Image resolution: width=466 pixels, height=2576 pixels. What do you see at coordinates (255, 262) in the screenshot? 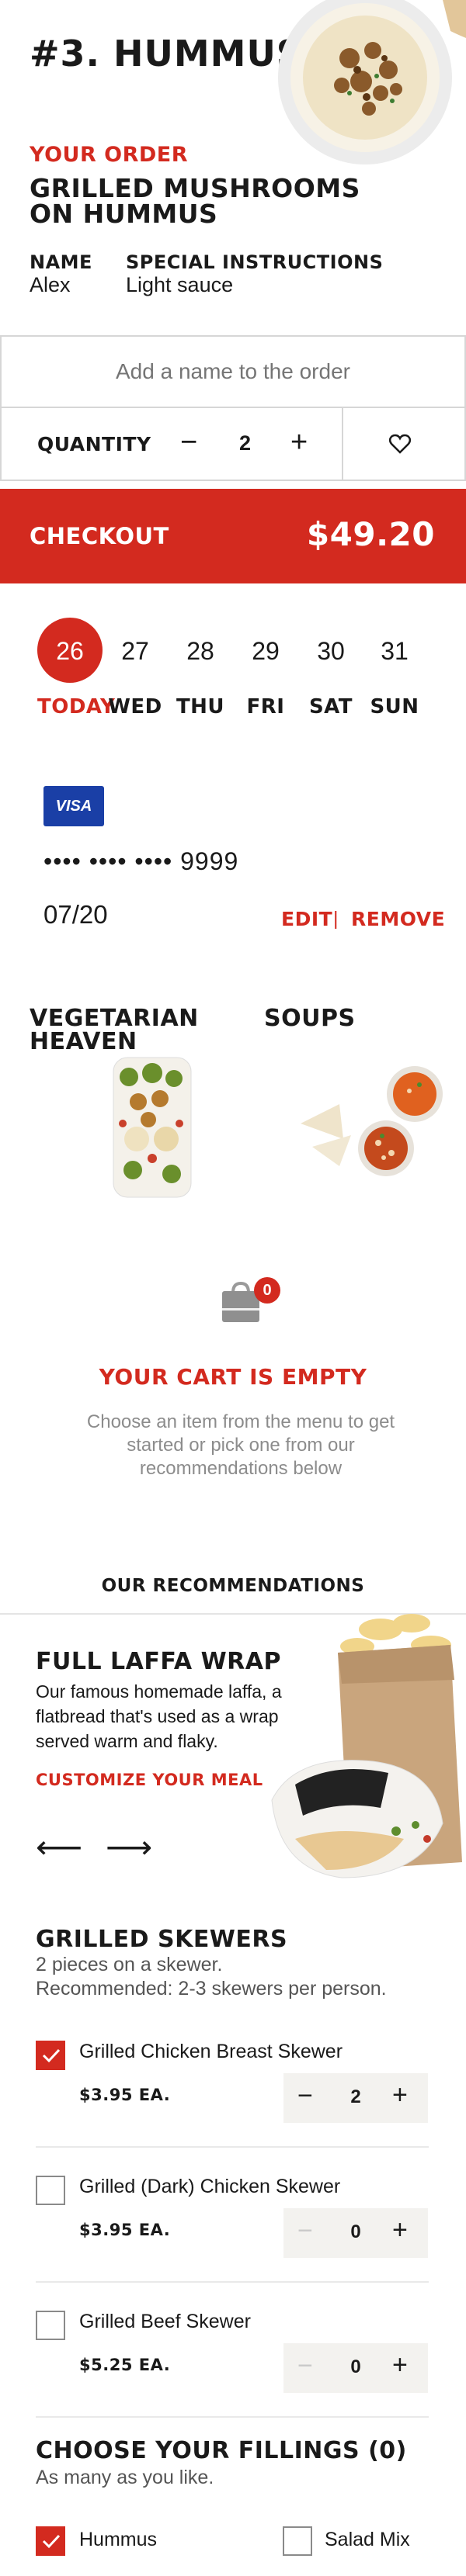
I see `instructions-header: SPECIAL INSTRUCTIONS` at bounding box center [255, 262].